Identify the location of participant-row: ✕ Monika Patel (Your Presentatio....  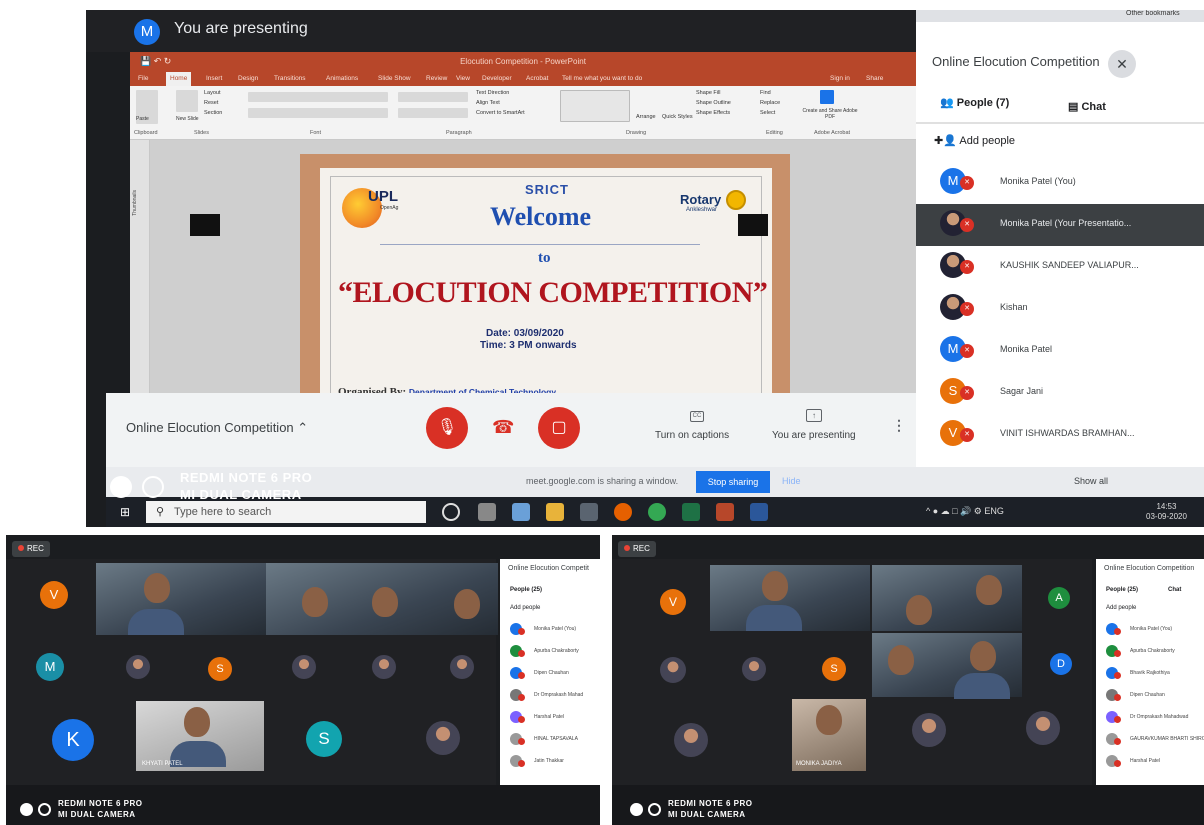
(1060, 225).